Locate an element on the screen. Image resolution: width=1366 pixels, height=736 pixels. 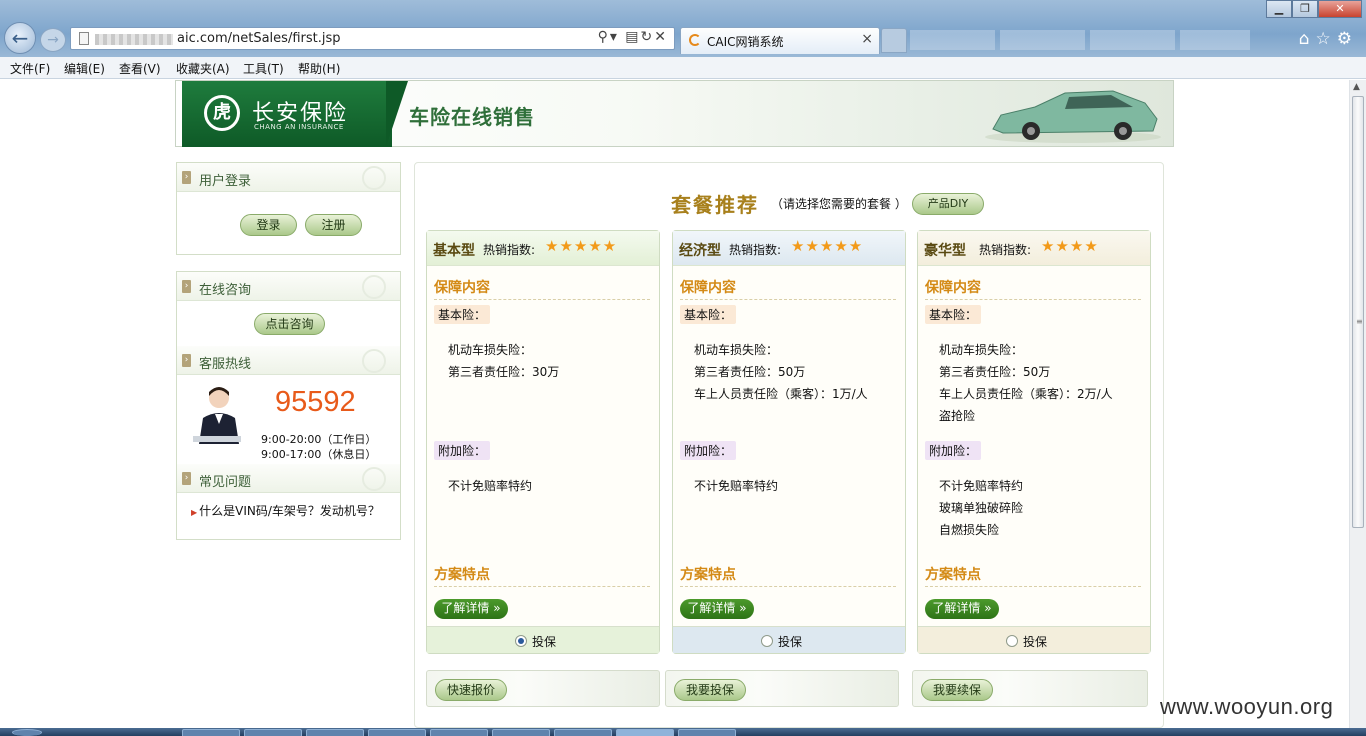
forward-button: → is located at coordinates (53, 40).